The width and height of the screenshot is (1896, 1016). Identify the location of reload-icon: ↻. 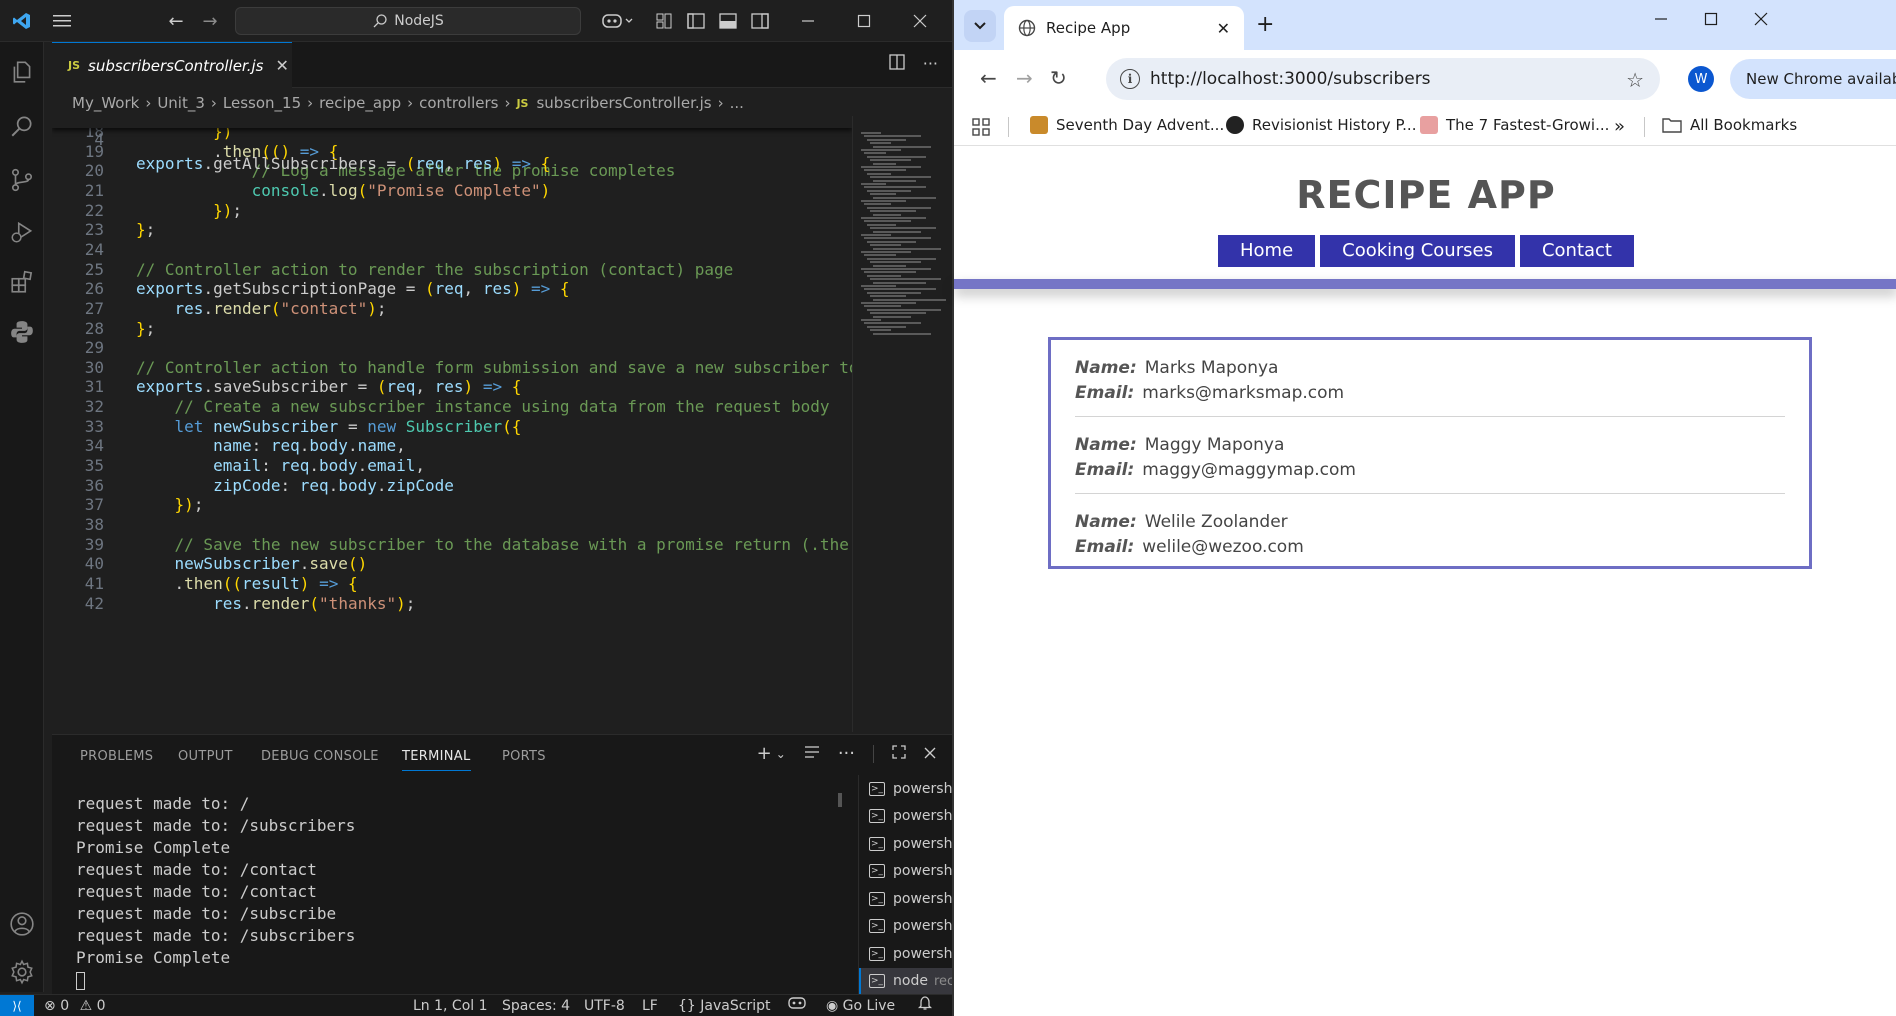
(1058, 78).